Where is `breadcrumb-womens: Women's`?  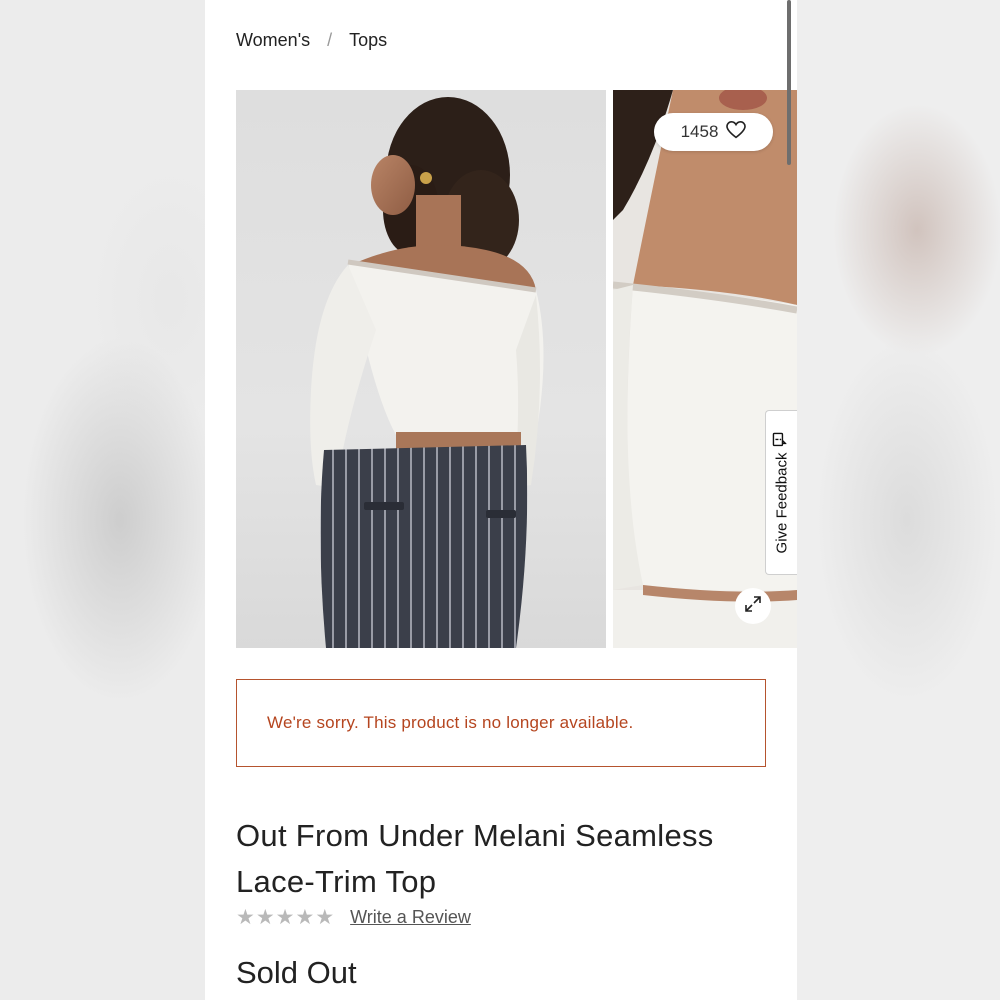
breadcrumb-womens: Women's is located at coordinates (273, 40).